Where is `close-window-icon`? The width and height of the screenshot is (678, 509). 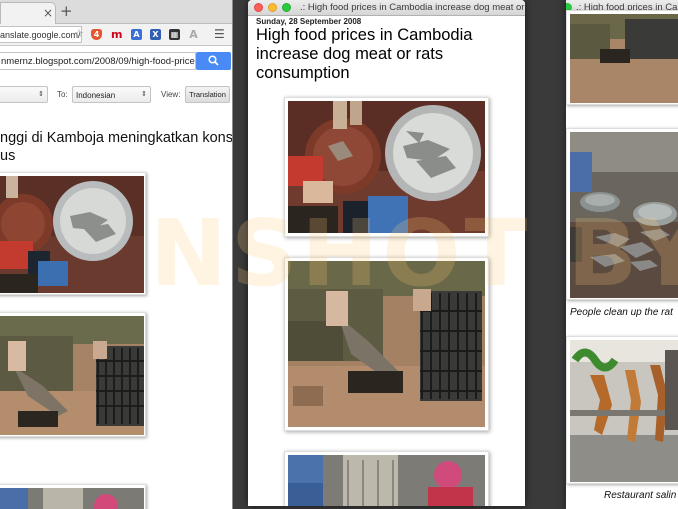
close-window-icon is located at coordinates (258, 7).